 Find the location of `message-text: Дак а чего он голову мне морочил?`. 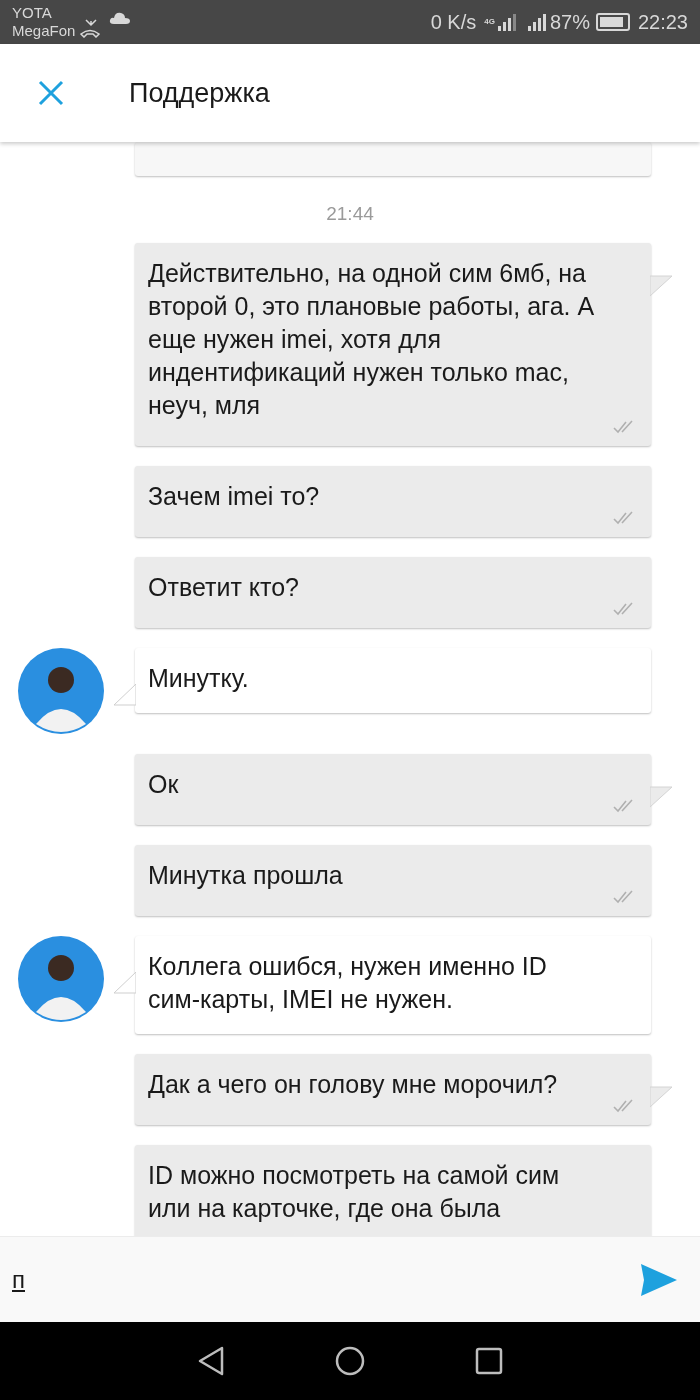

message-text: Дак а чего он голову мне морочил? is located at coordinates (353, 1084).